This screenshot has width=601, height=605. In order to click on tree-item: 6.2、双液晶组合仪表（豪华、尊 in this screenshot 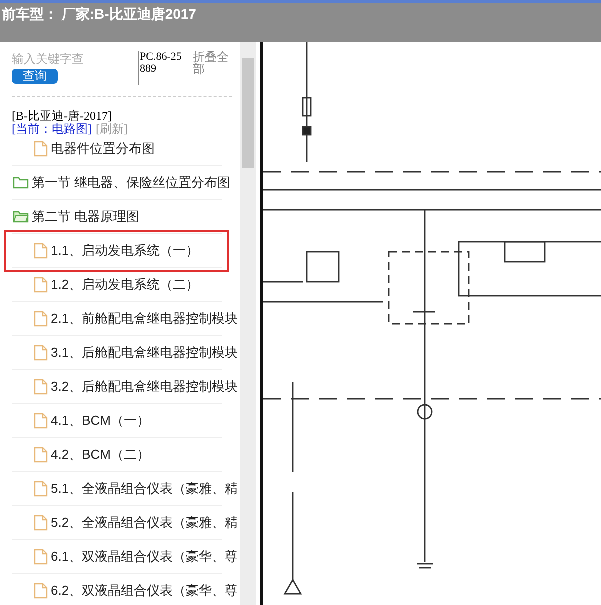, I will do `click(125, 590)`.